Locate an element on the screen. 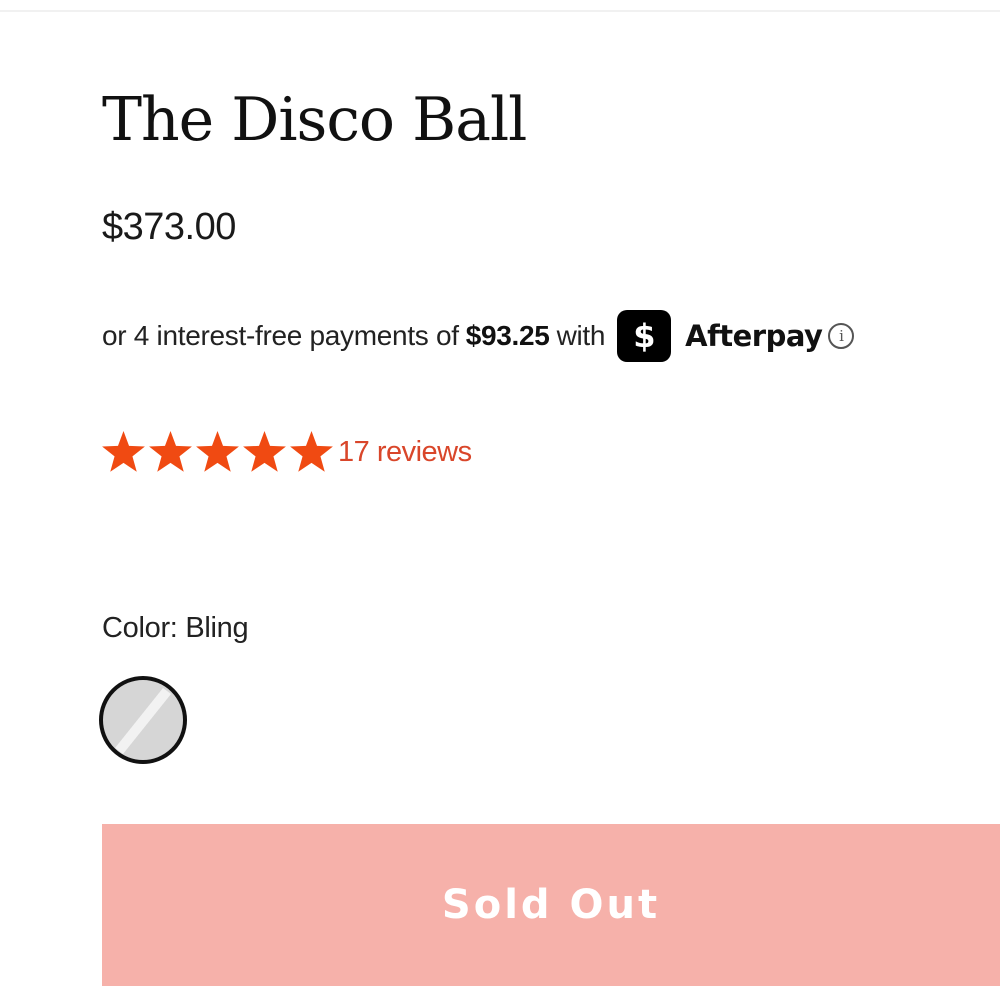 The height and width of the screenshot is (1000, 1000). afterpay-logo-glyph: $ is located at coordinates (644, 336).